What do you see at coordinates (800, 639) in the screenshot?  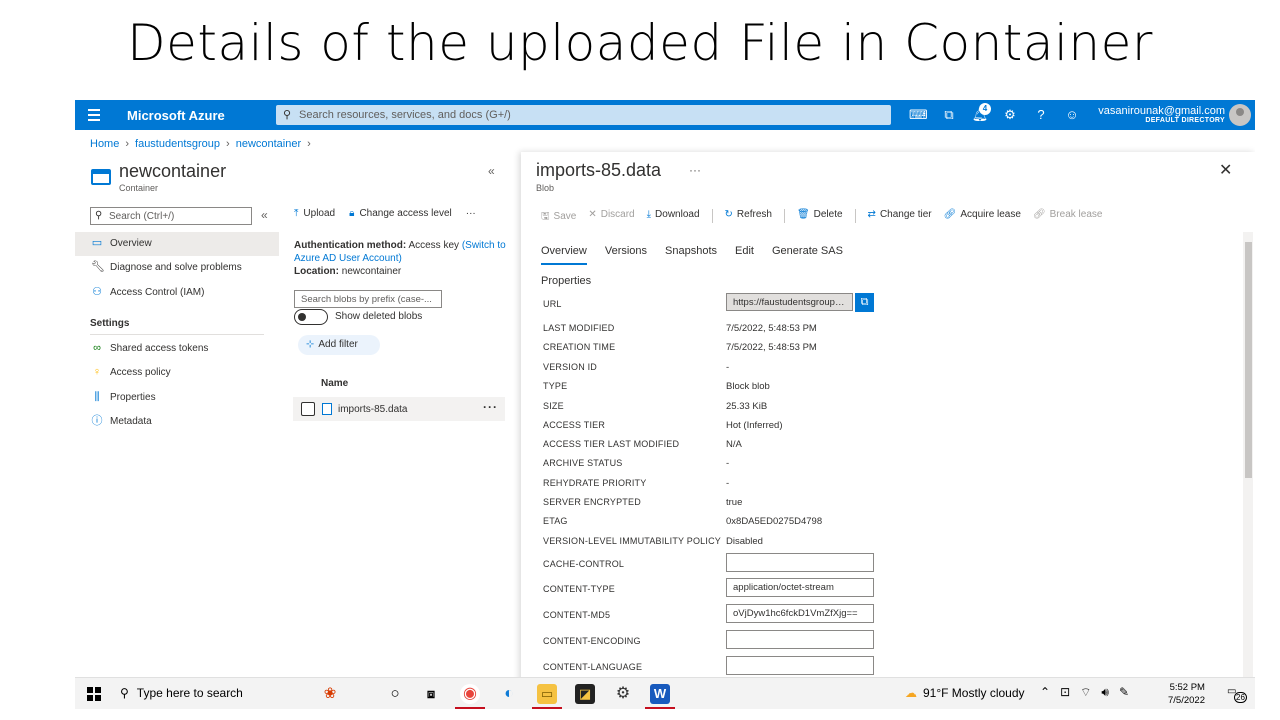 I see `content-encoding-field` at bounding box center [800, 639].